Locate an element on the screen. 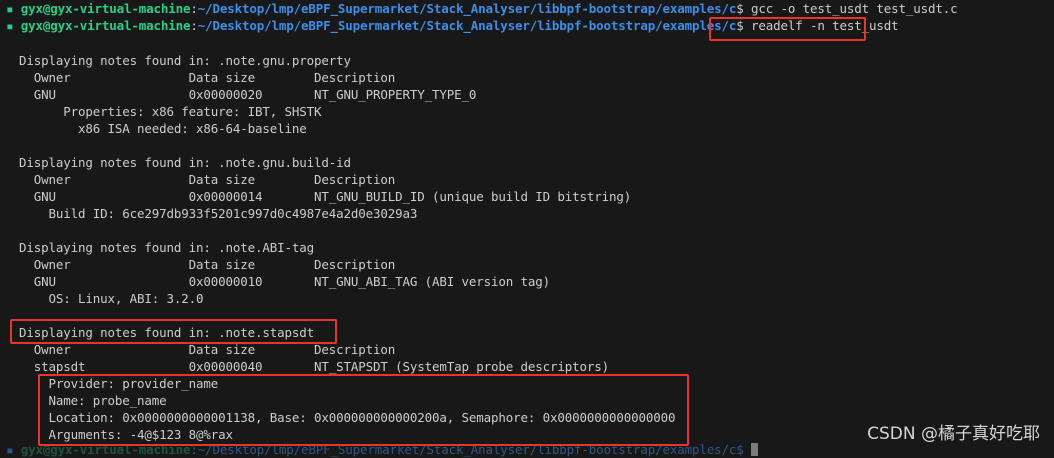 Image resolution: width=1054 pixels, height=458 pixels. watermark: CSDN @橘子真好吃耶 is located at coordinates (953, 434).